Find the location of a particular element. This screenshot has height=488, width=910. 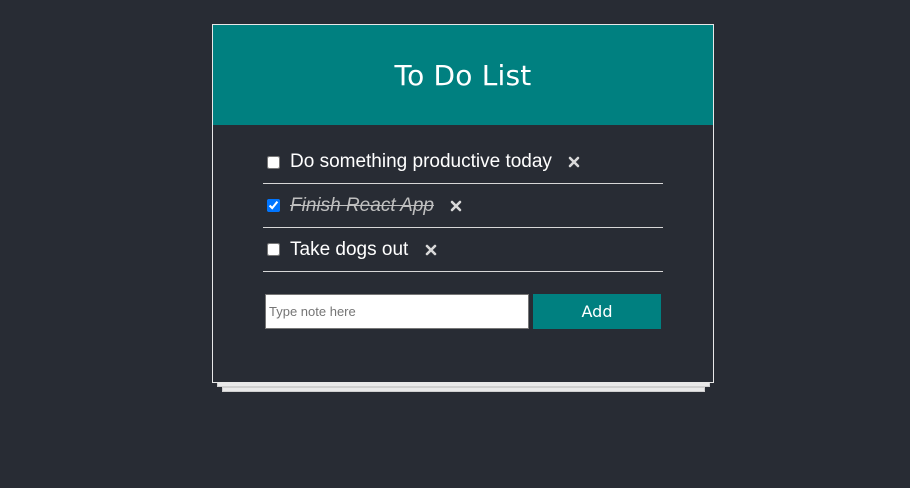

note-input is located at coordinates (397, 311).